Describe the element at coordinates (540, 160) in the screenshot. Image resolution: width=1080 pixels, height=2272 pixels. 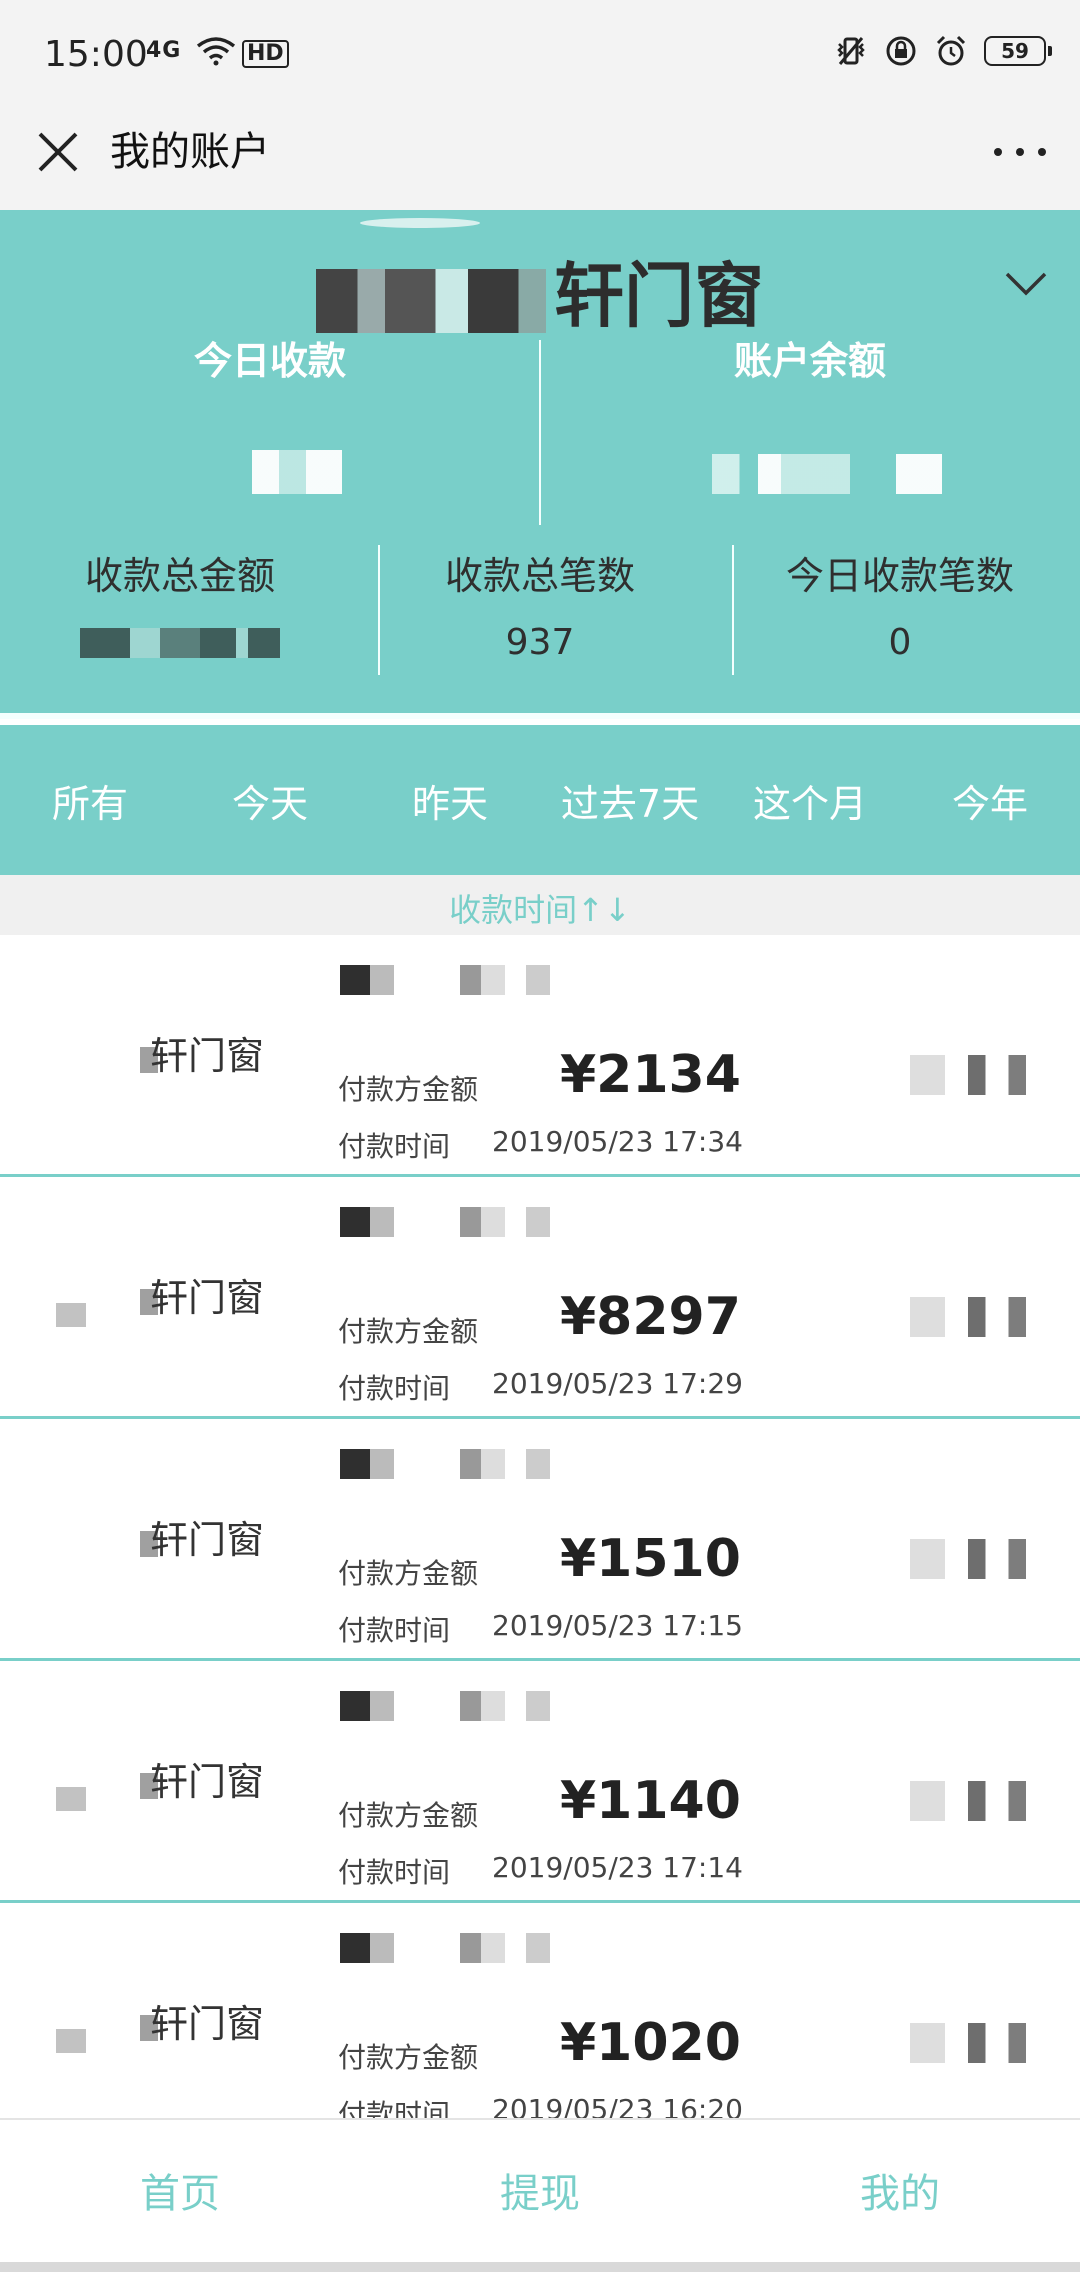
I see `nav-bar: 我的账户` at that location.